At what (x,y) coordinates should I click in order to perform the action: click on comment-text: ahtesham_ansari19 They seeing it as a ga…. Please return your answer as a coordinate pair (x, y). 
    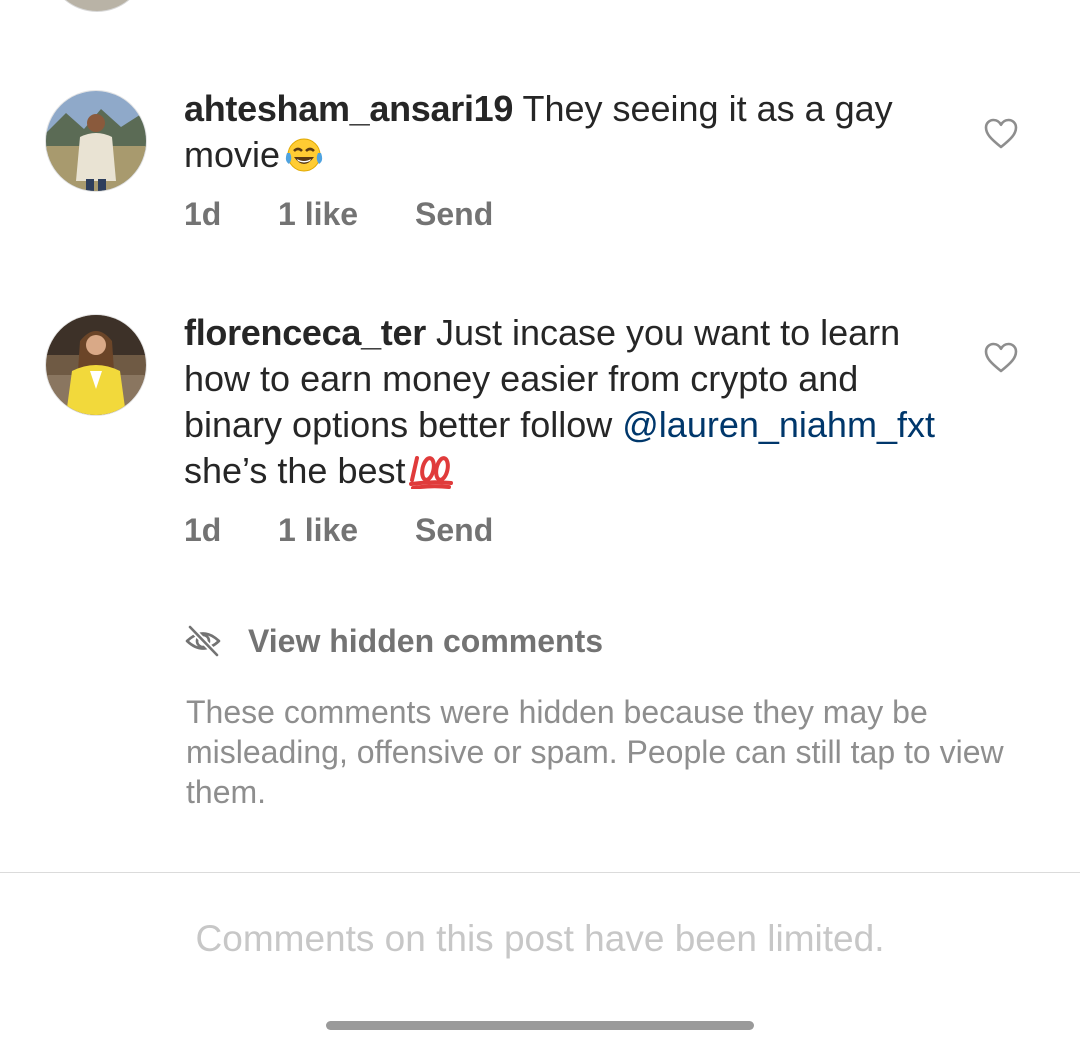
    Looking at the image, I should click on (564, 135).